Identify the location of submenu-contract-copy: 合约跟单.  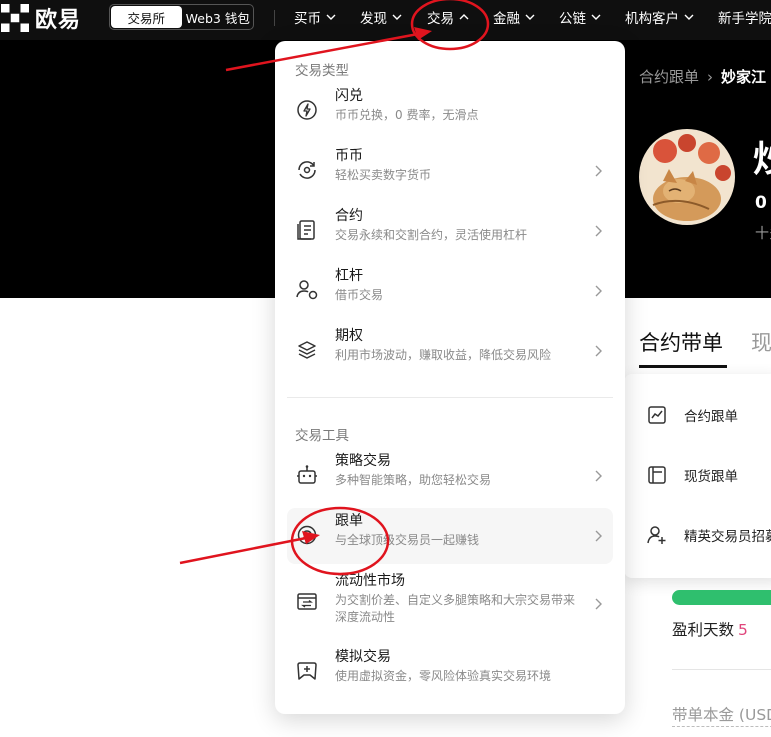
(697, 415).